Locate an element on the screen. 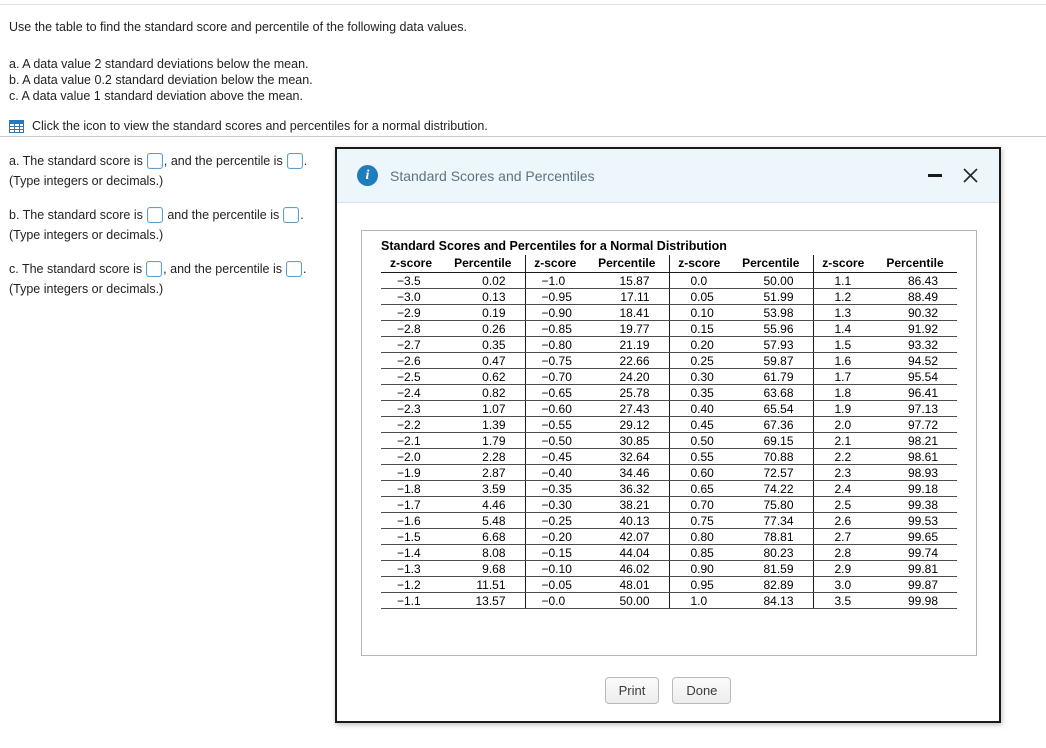  z-score-cell: −1.7 is located at coordinates (411, 504).